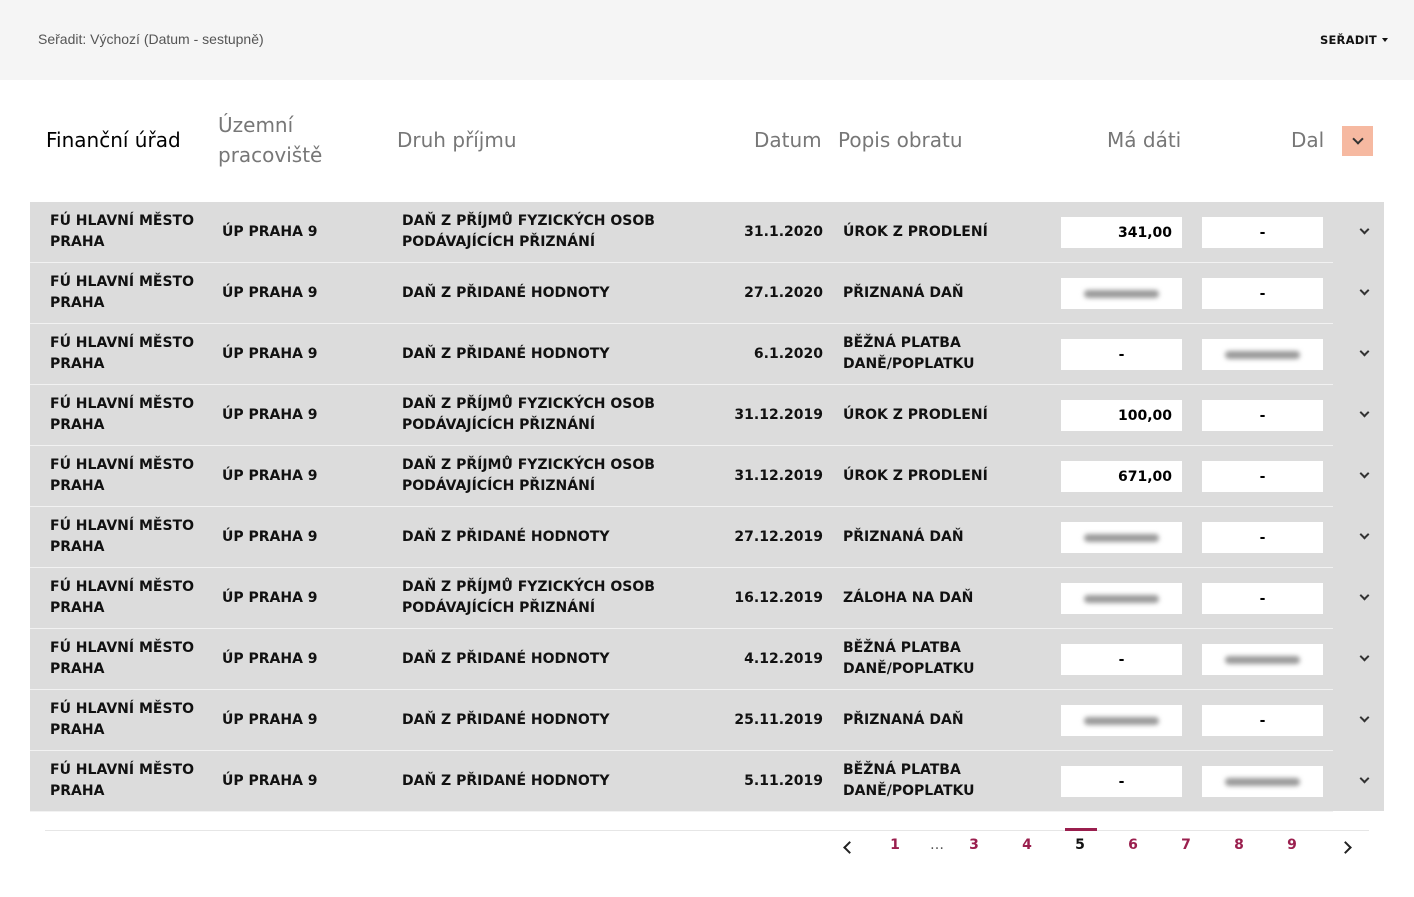 The width and height of the screenshot is (1414, 897). Describe the element at coordinates (707, 830) in the screenshot. I see `pagination-divider` at that location.